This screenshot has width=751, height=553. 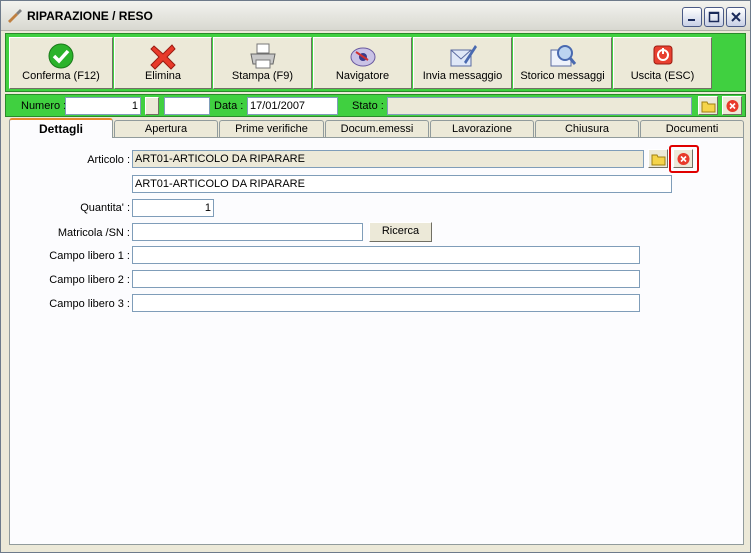 I want to click on articolo-browse-button, so click(x=658, y=158).